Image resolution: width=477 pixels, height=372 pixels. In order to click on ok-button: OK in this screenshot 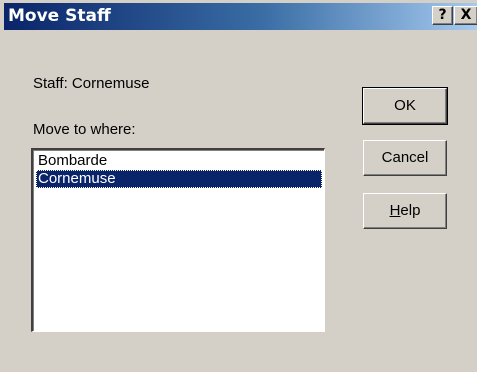, I will do `click(405, 106)`.